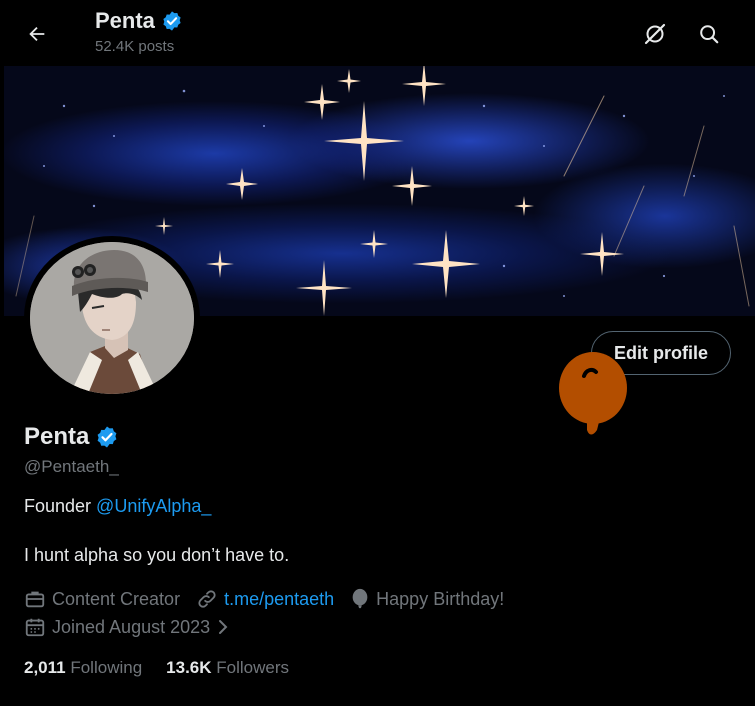  What do you see at coordinates (131, 626) in the screenshot?
I see `joined-text: Joined August 2023` at bounding box center [131, 626].